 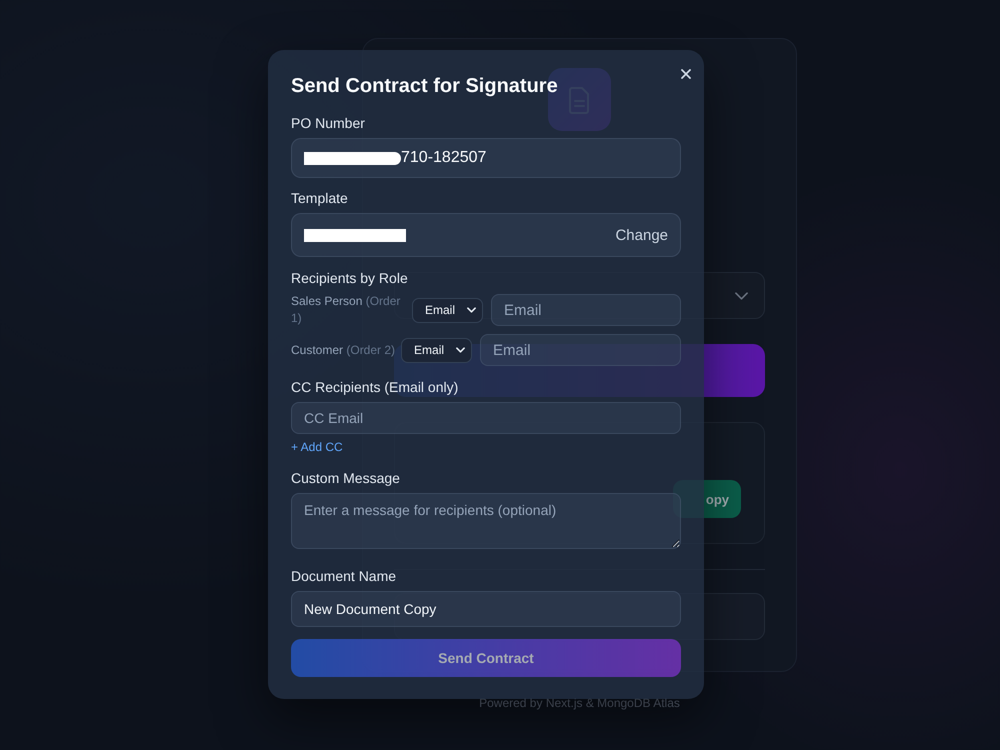 What do you see at coordinates (486, 418) in the screenshot?
I see `cc-email-input: CC Email` at bounding box center [486, 418].